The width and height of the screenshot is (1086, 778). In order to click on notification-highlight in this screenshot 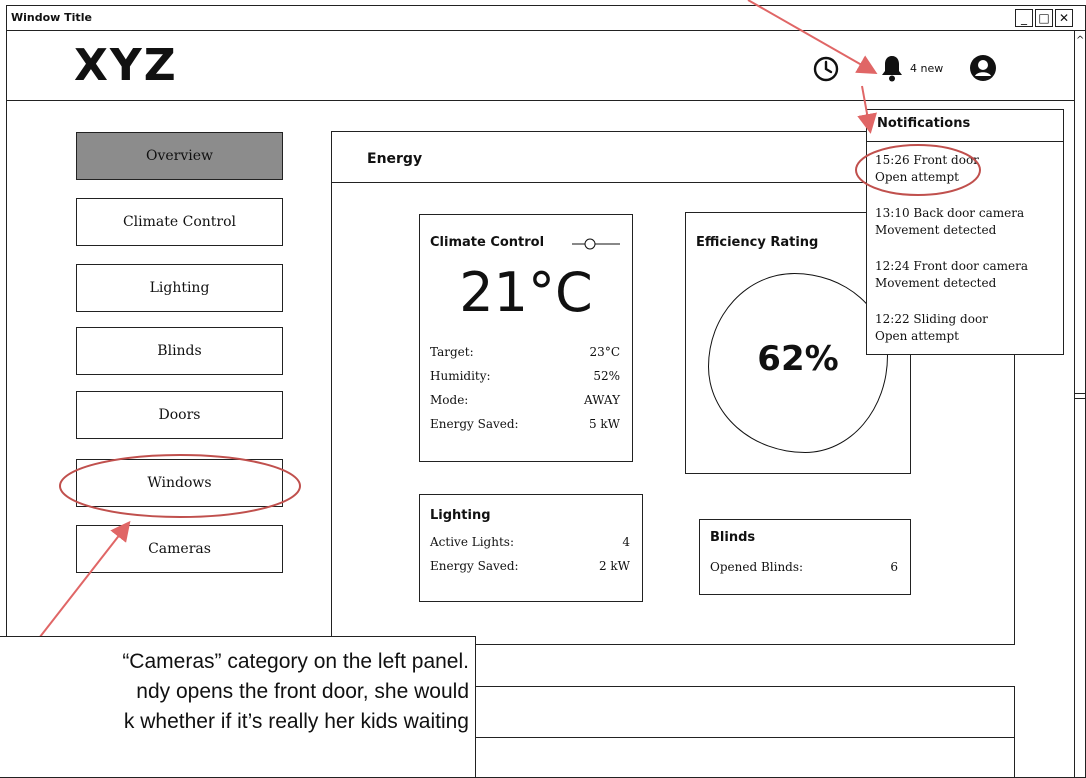, I will do `click(918, 170)`.